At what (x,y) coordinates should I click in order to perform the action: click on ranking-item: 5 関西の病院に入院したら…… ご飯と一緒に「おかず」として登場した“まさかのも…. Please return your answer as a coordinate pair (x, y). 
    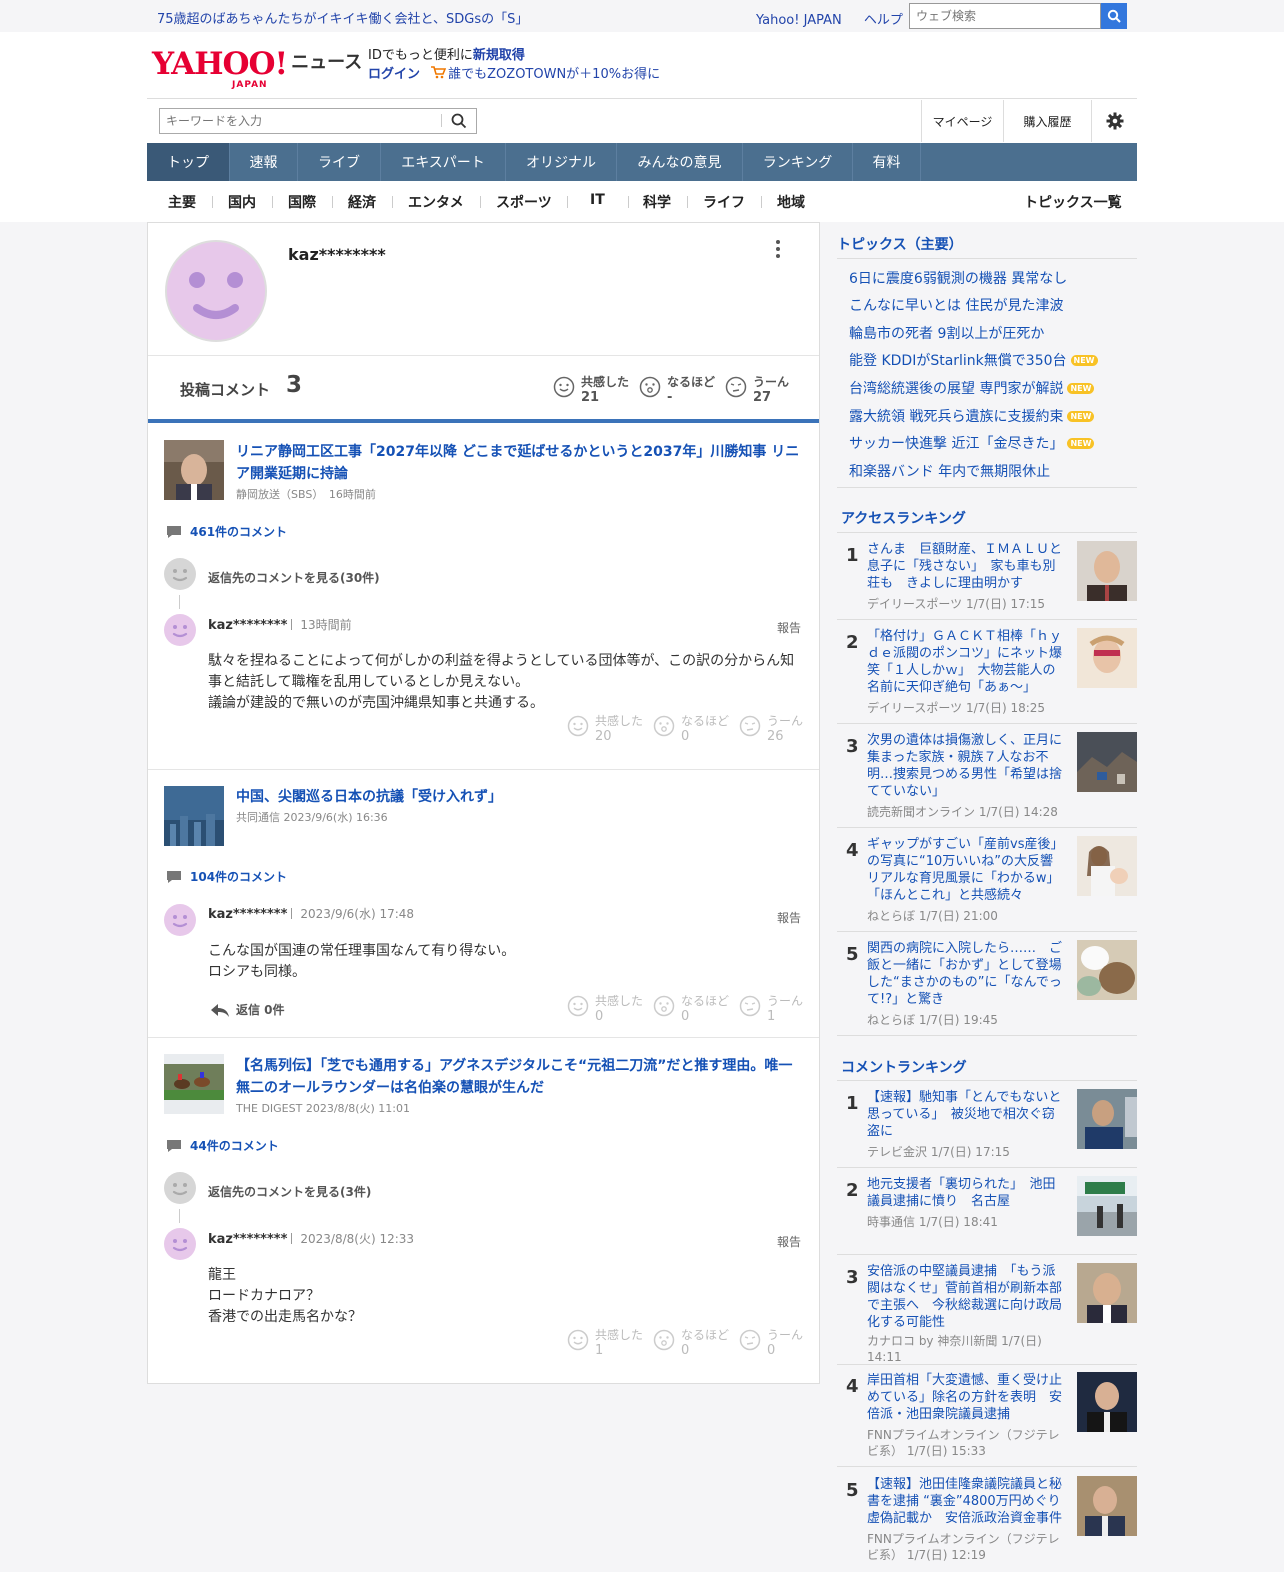
    Looking at the image, I should click on (987, 988).